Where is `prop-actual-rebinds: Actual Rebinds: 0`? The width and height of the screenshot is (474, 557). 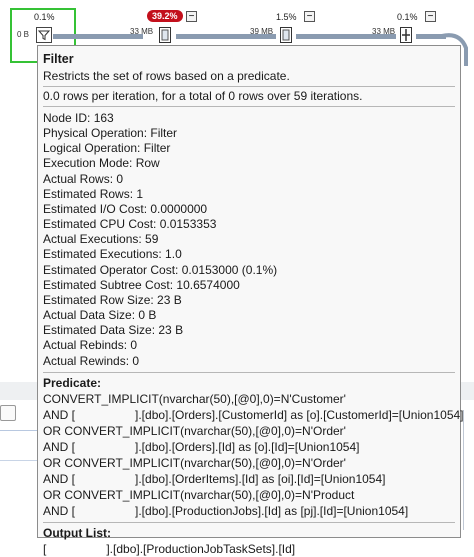 prop-actual-rebinds: Actual Rebinds: 0 is located at coordinates (90, 345).